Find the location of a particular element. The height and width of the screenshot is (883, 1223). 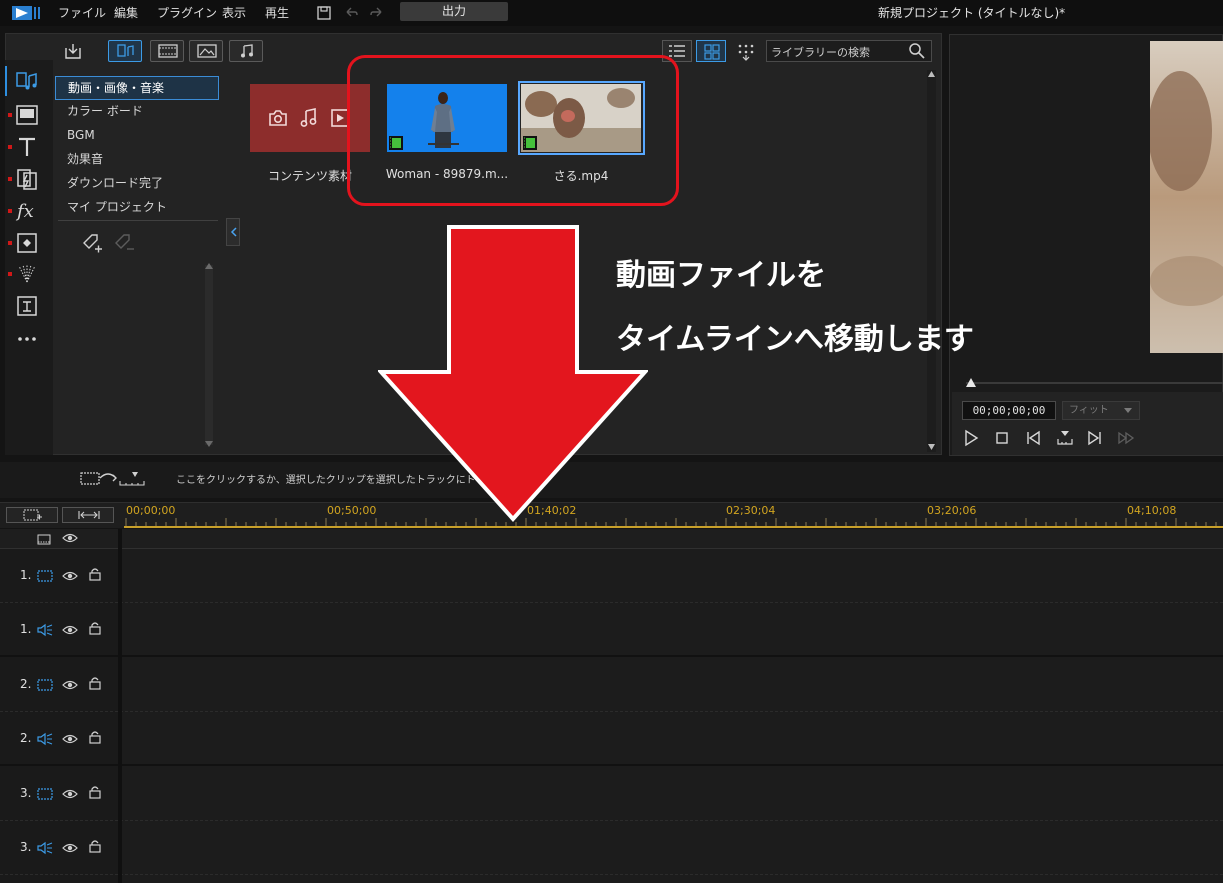

output-button: 出力 is located at coordinates (454, 11).